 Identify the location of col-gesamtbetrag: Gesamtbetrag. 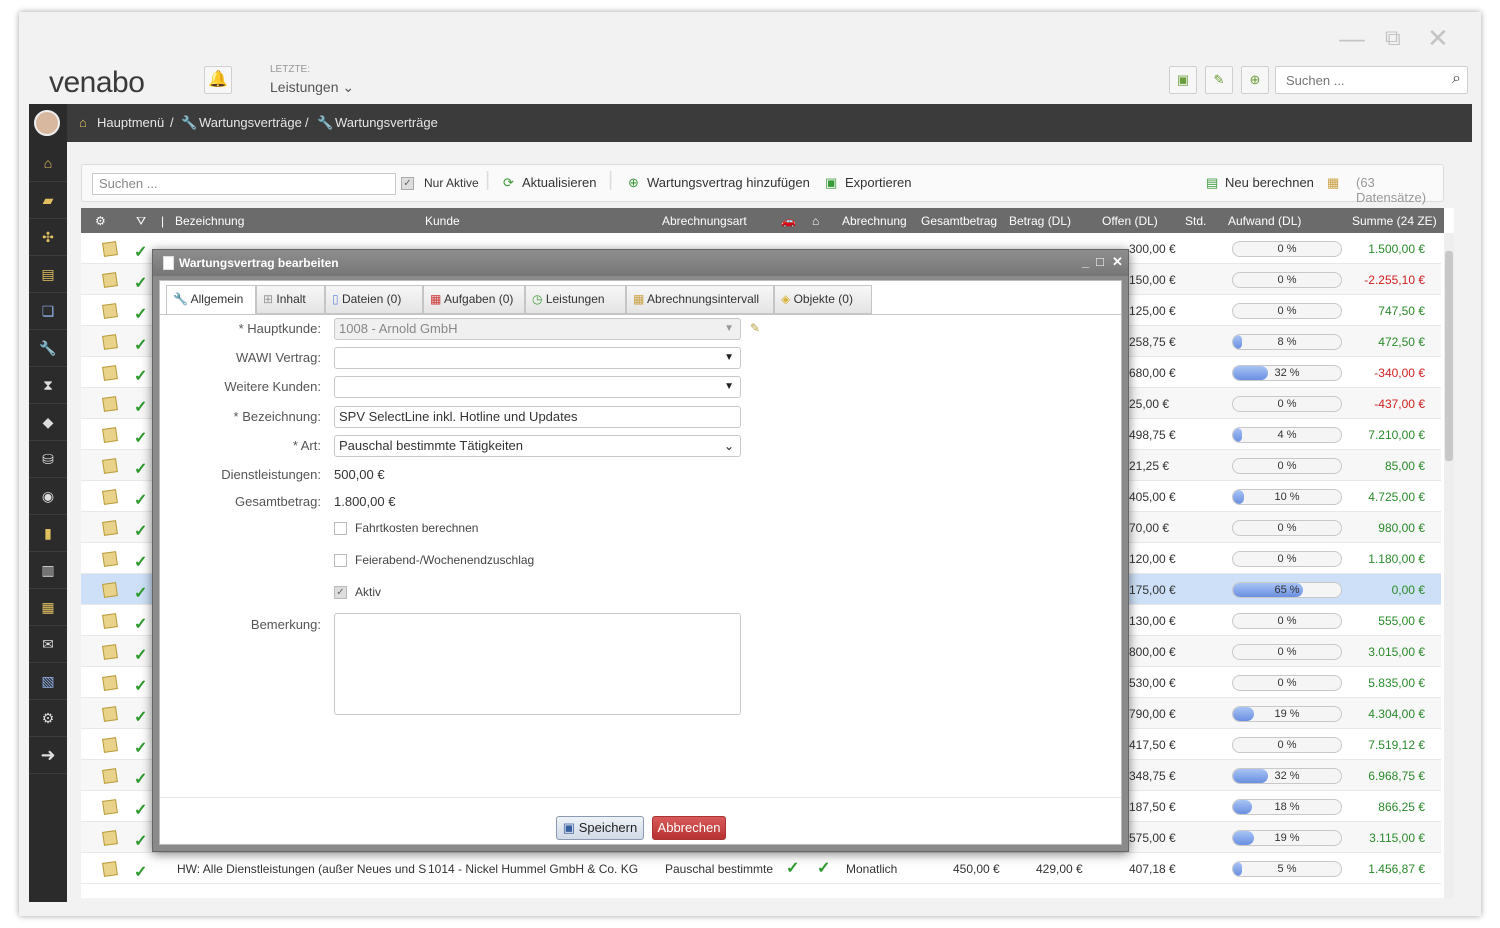
(959, 221).